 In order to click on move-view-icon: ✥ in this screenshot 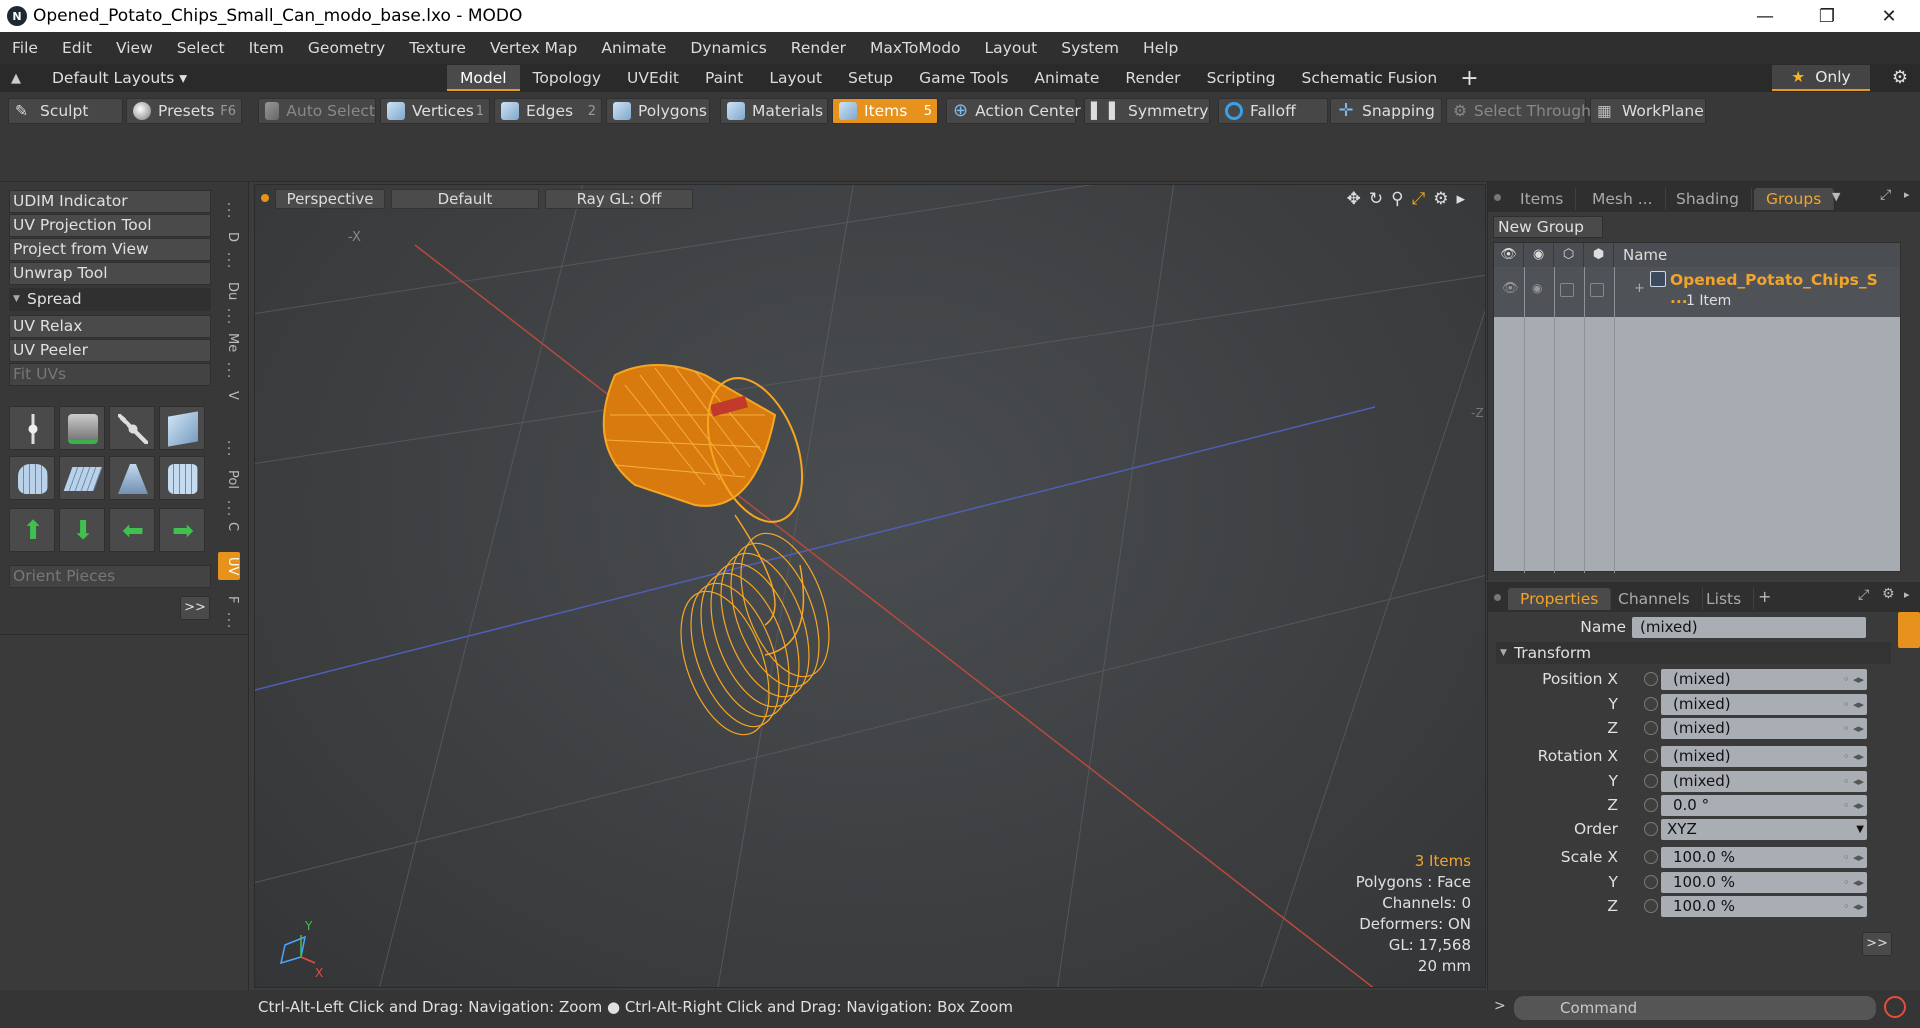, I will do `click(1354, 199)`.